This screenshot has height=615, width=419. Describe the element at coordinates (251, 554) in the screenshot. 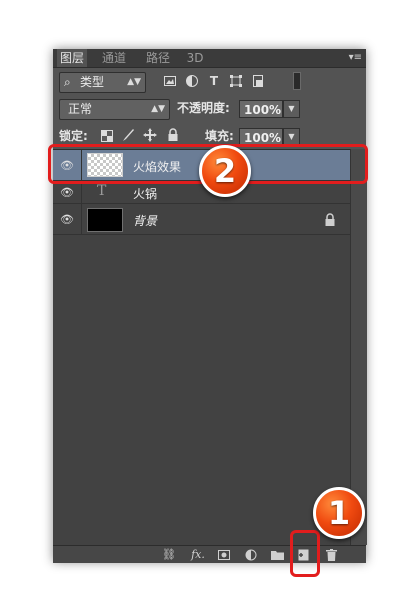

I see `adjustment-layer-icon` at that location.